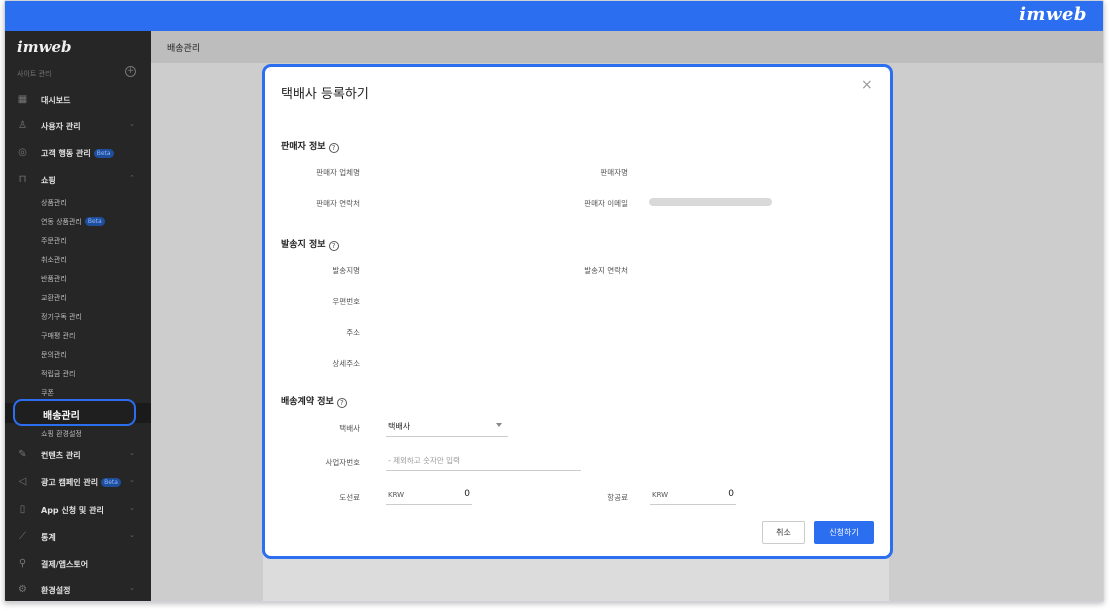  What do you see at coordinates (627, 47) in the screenshot?
I see `page-header: 배송관리` at bounding box center [627, 47].